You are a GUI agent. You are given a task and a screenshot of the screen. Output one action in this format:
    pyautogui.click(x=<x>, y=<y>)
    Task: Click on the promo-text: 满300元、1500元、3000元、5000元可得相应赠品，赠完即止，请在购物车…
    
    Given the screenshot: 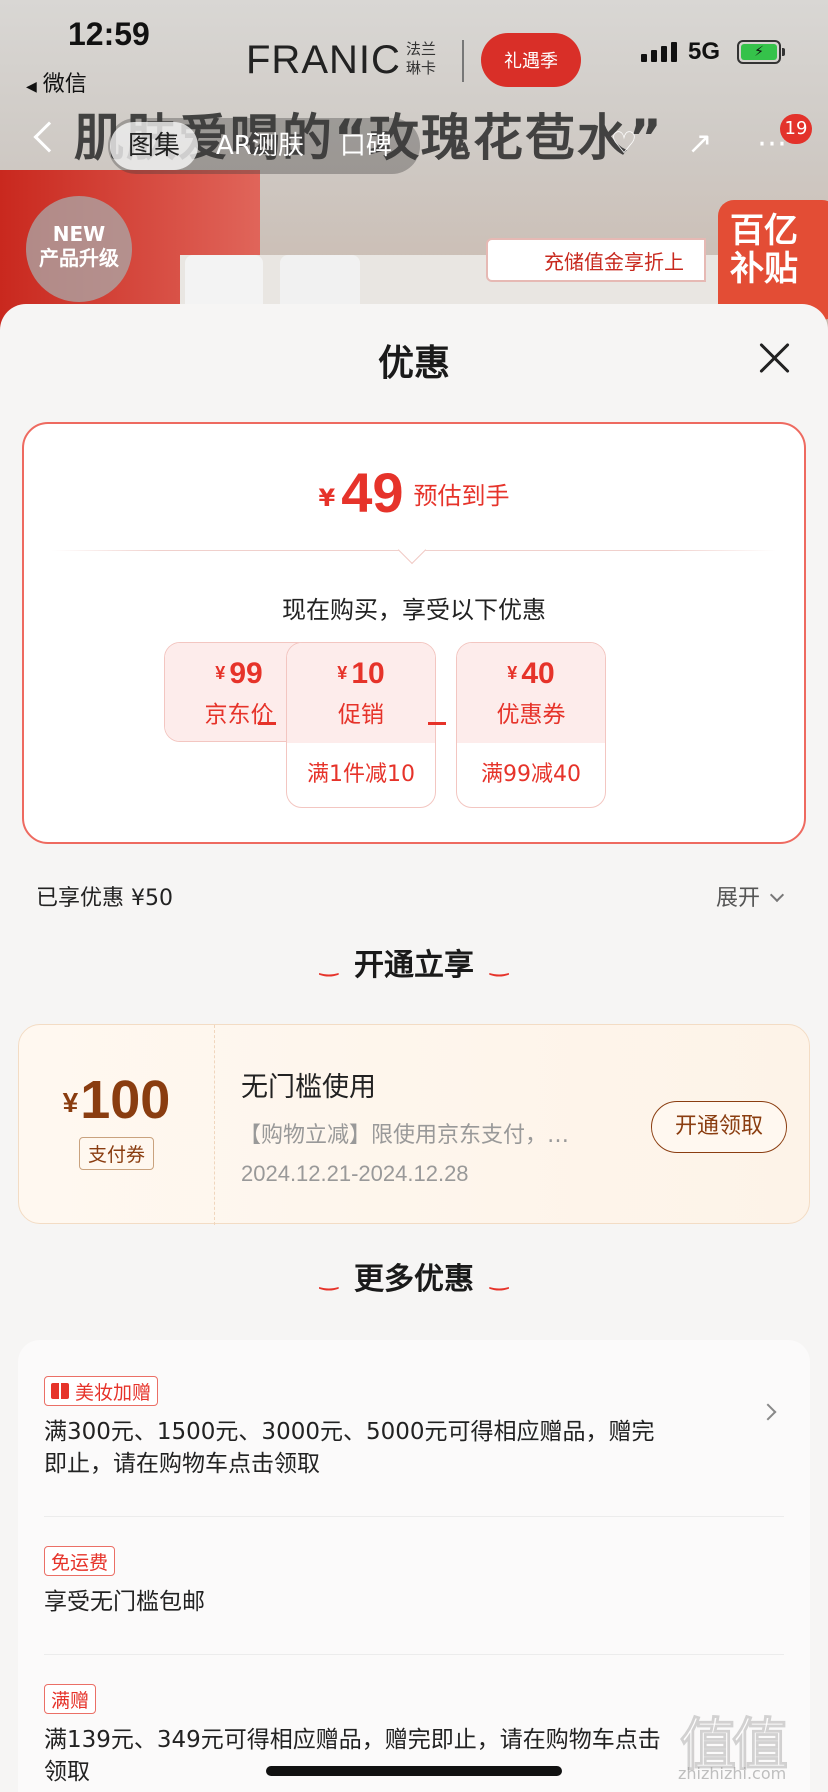 What is the action you would take?
    pyautogui.click(x=349, y=1448)
    